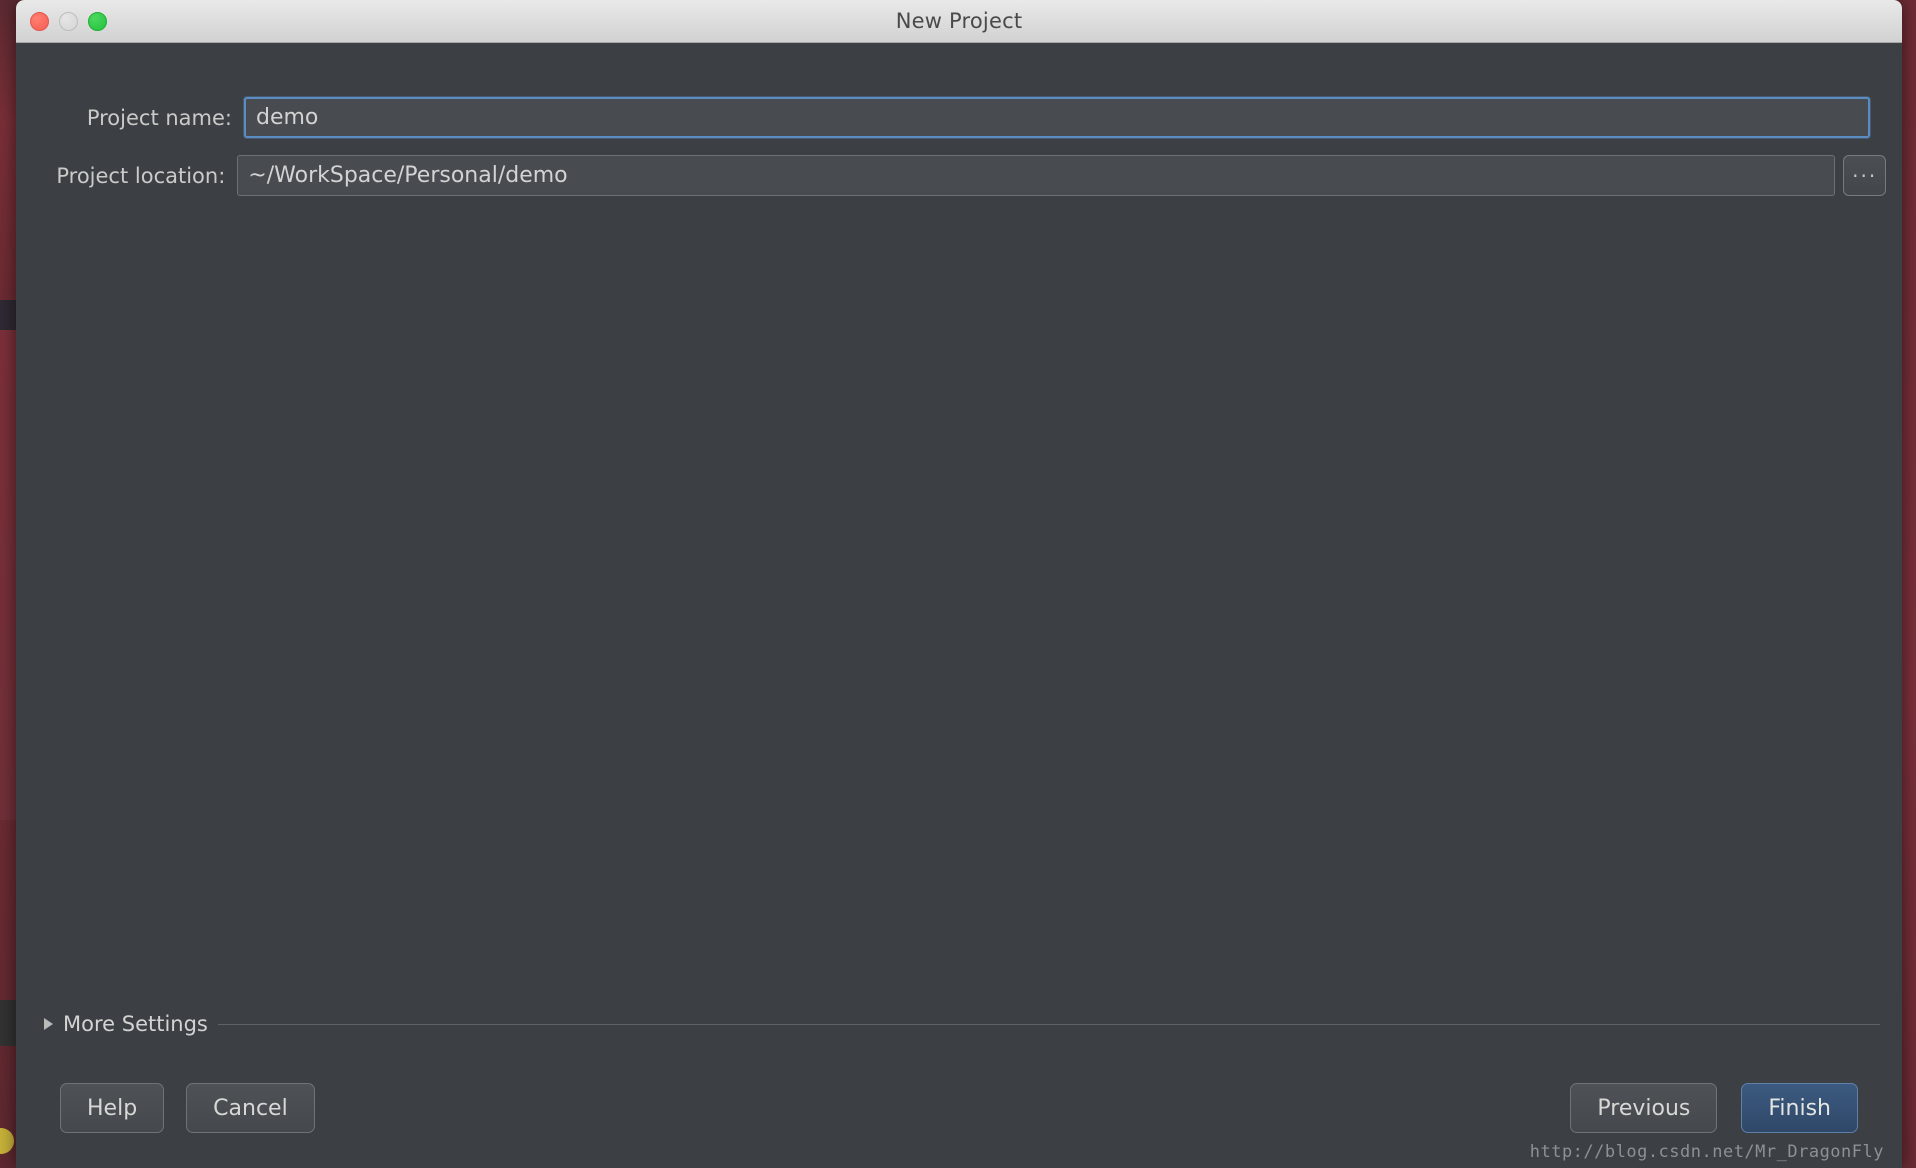  Describe the element at coordinates (1048, 1024) in the screenshot. I see `section-divider` at that location.